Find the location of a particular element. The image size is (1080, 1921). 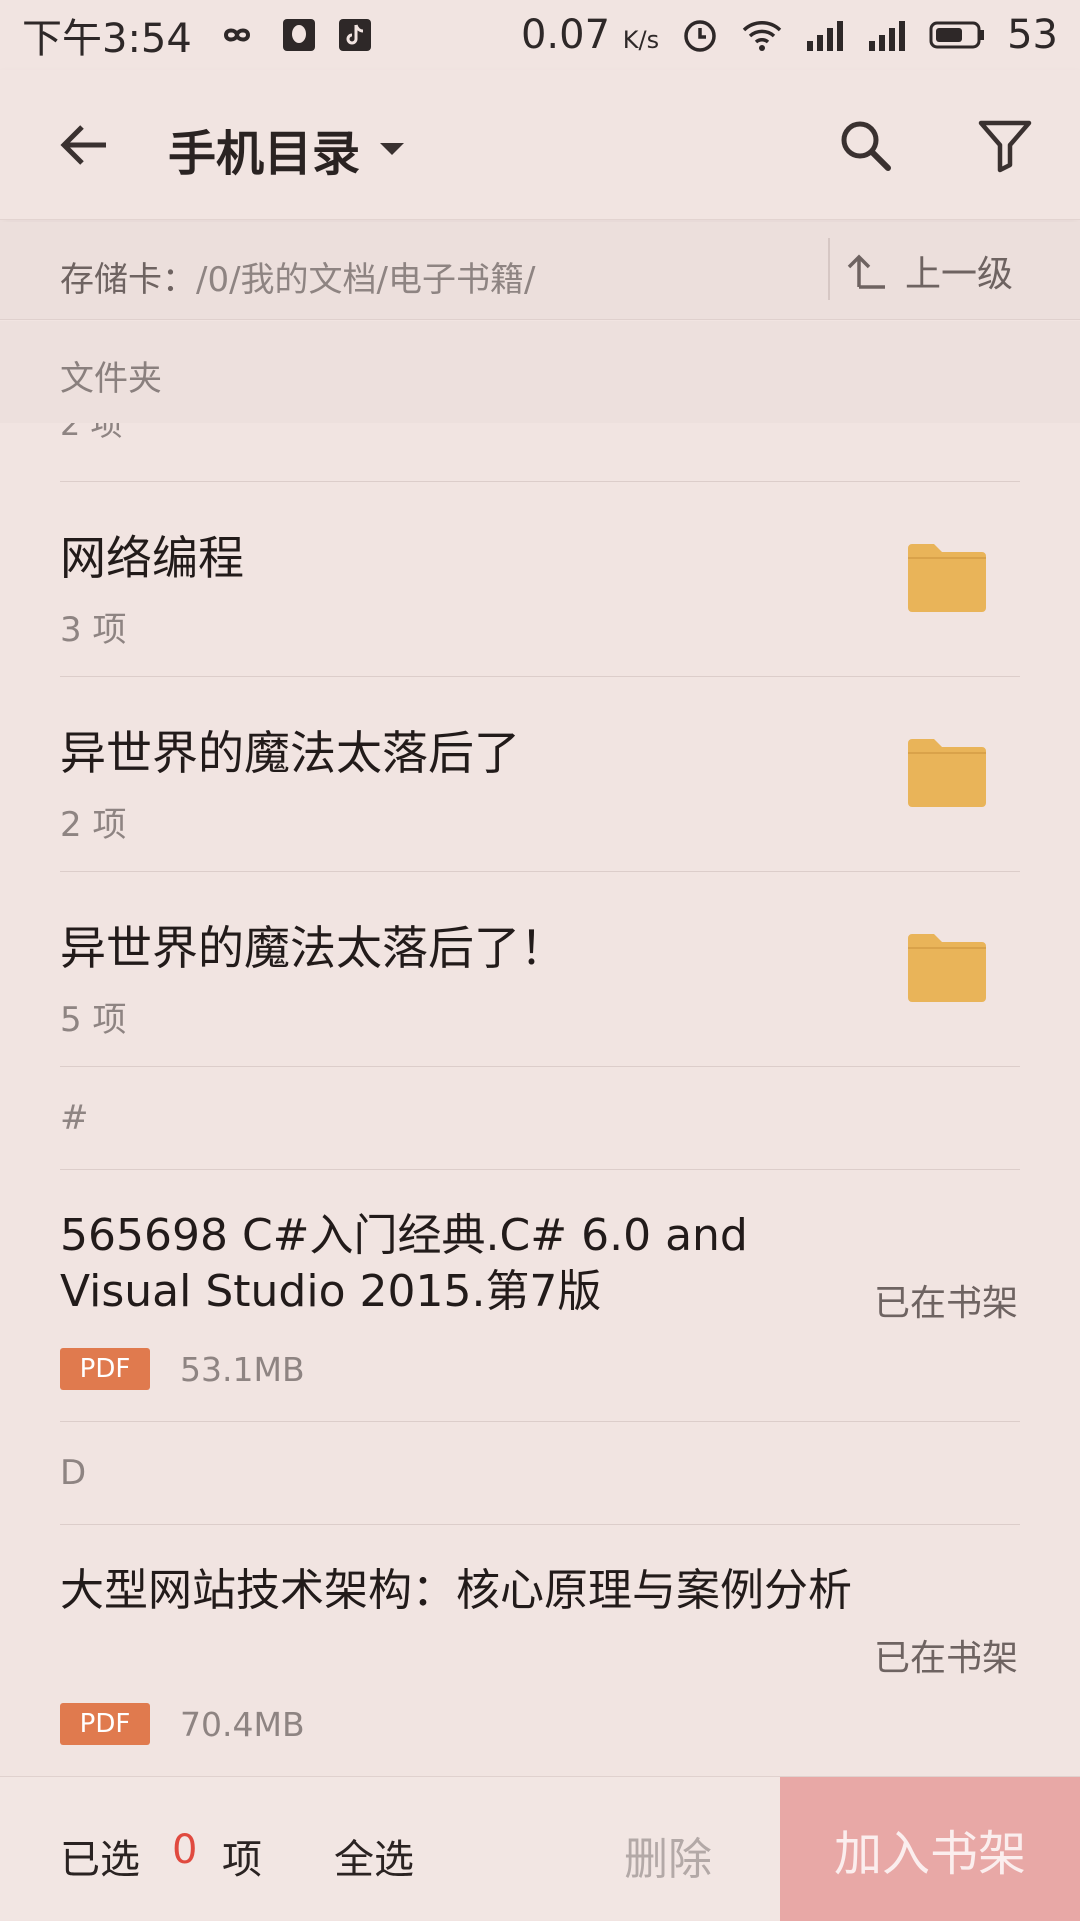

delete-button: 删除 is located at coordinates (668, 1855).